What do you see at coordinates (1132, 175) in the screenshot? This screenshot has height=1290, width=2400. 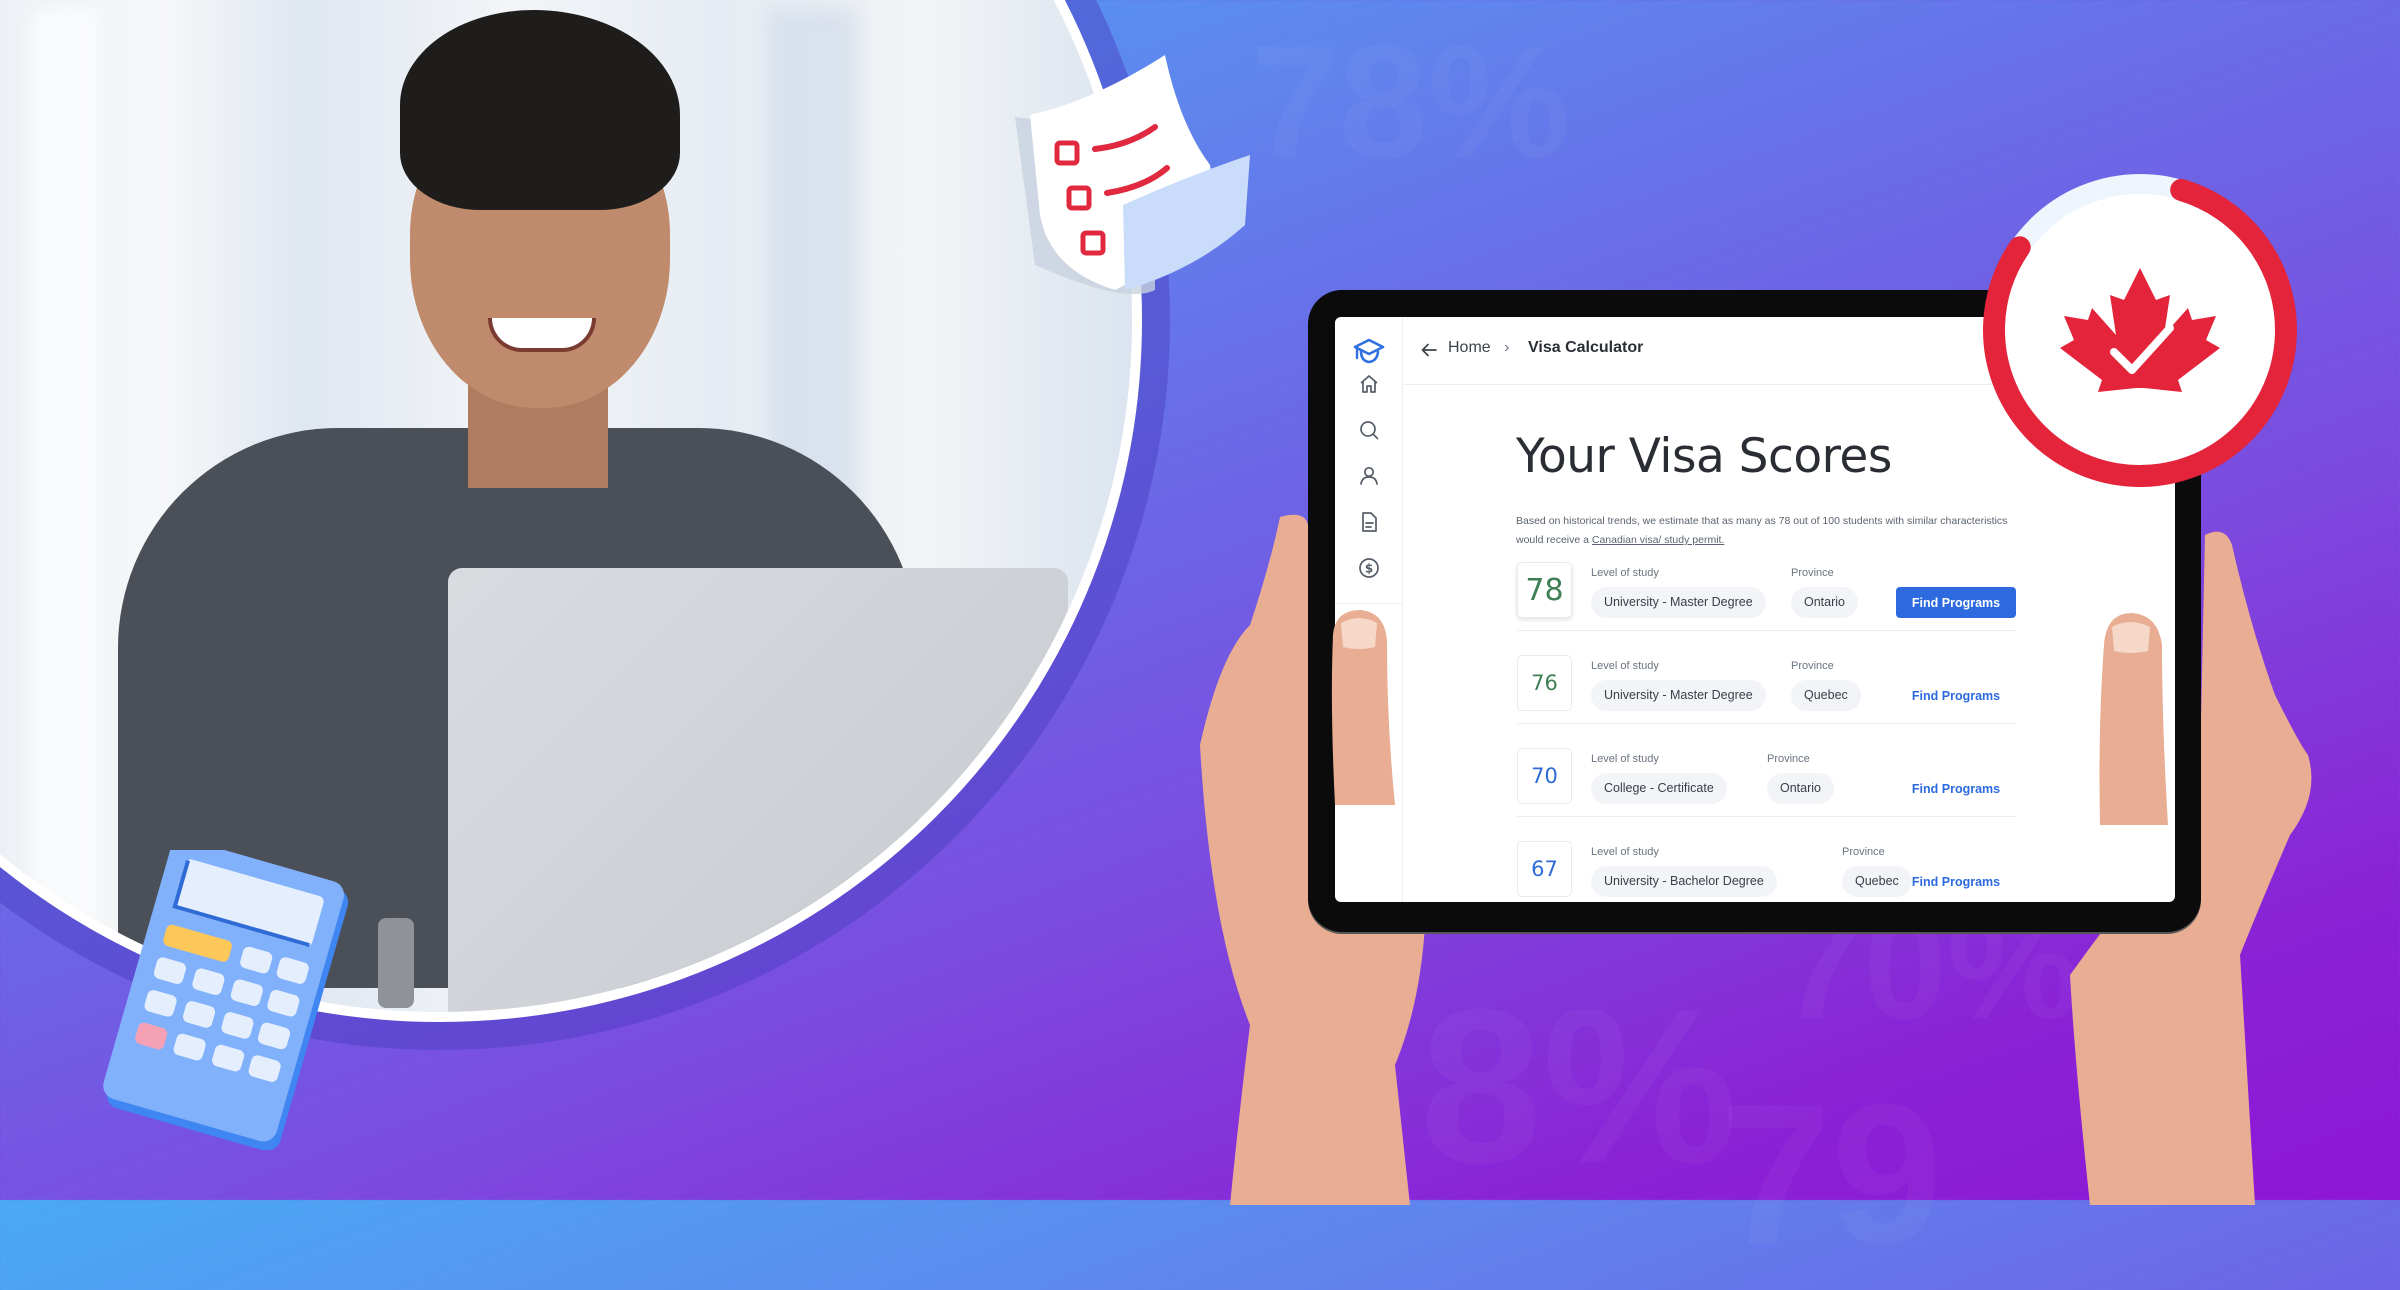 I see `checklist-paper-icon` at bounding box center [1132, 175].